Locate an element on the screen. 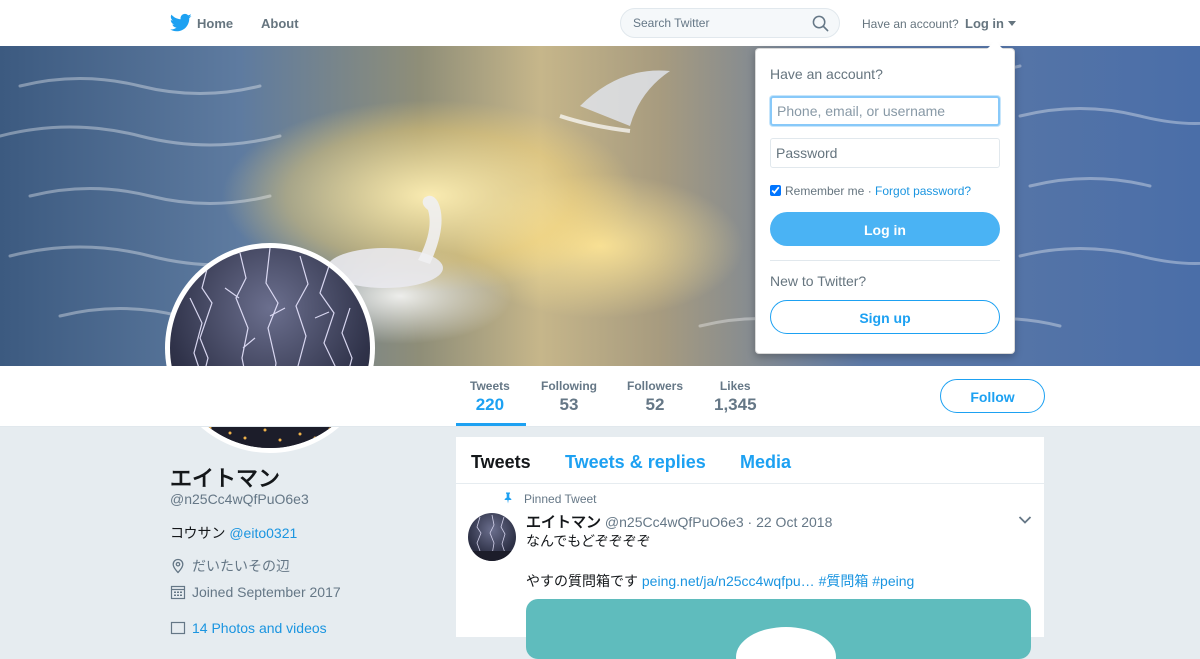  card-image-shape is located at coordinates (786, 643).